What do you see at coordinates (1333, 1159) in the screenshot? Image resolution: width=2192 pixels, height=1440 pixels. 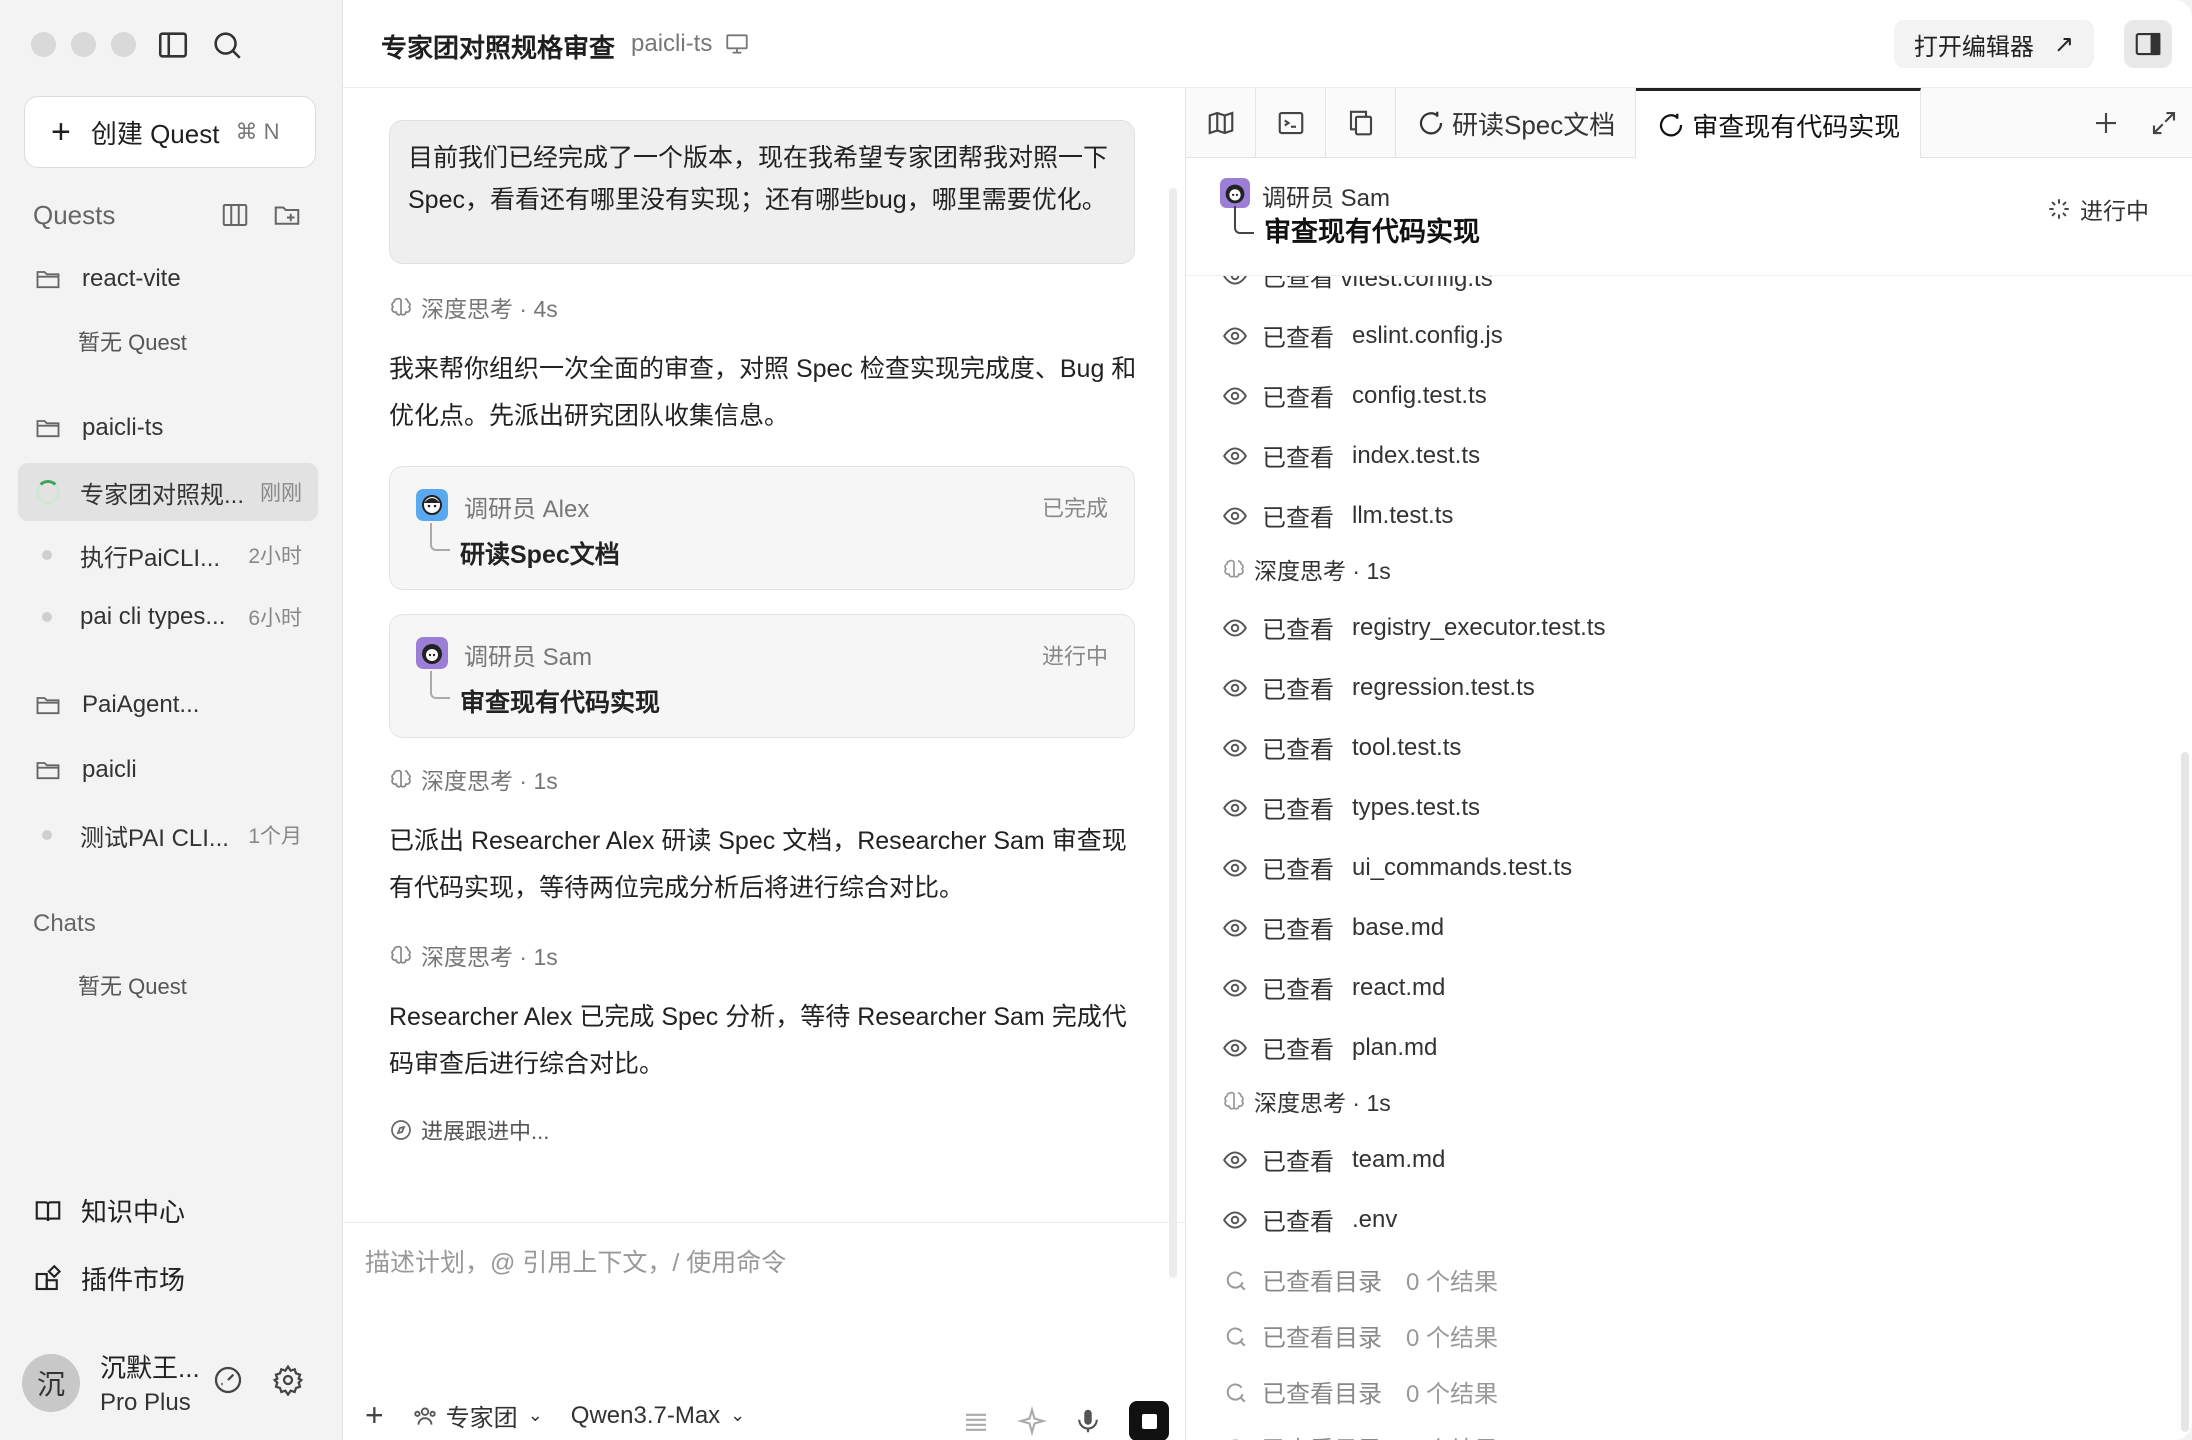 I see `log-row-file: 已查看 team.md` at bounding box center [1333, 1159].